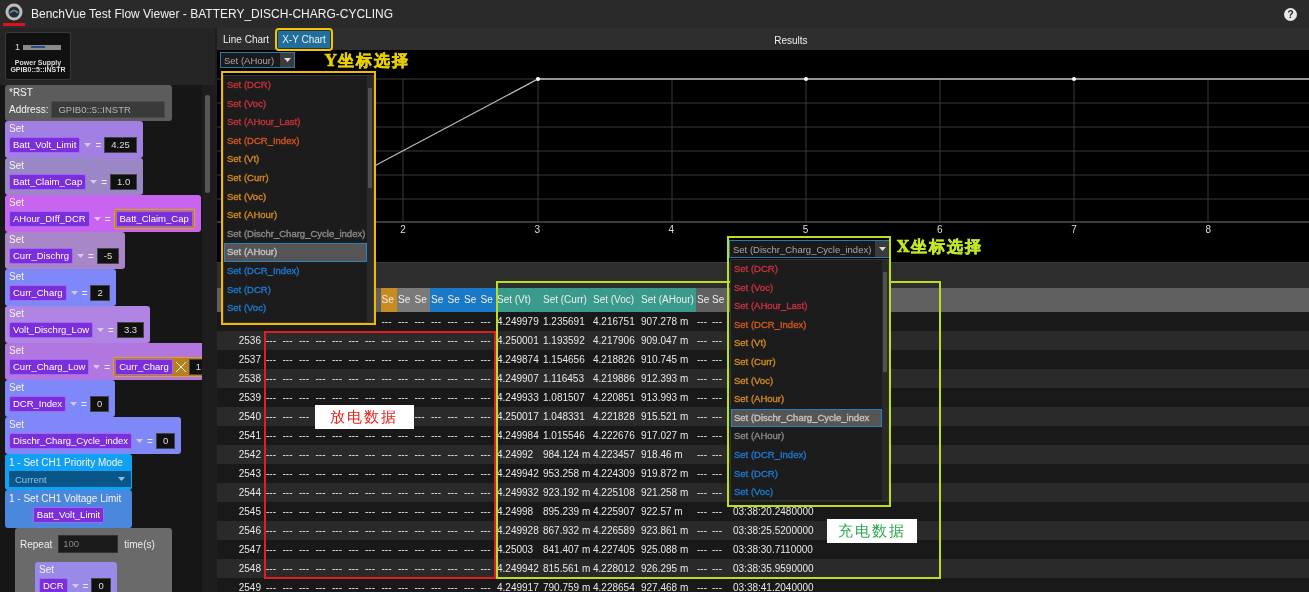 The image size is (1309, 592). Describe the element at coordinates (100, 293) in the screenshot. I see `value-field: 2` at that location.